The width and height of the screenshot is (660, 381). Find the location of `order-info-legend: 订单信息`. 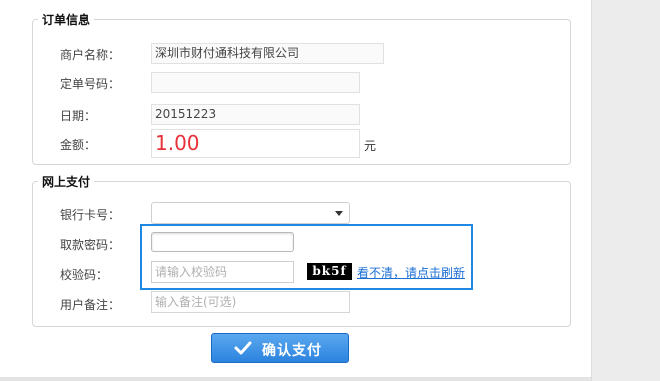

order-info-legend: 订单信息 is located at coordinates (66, 20).